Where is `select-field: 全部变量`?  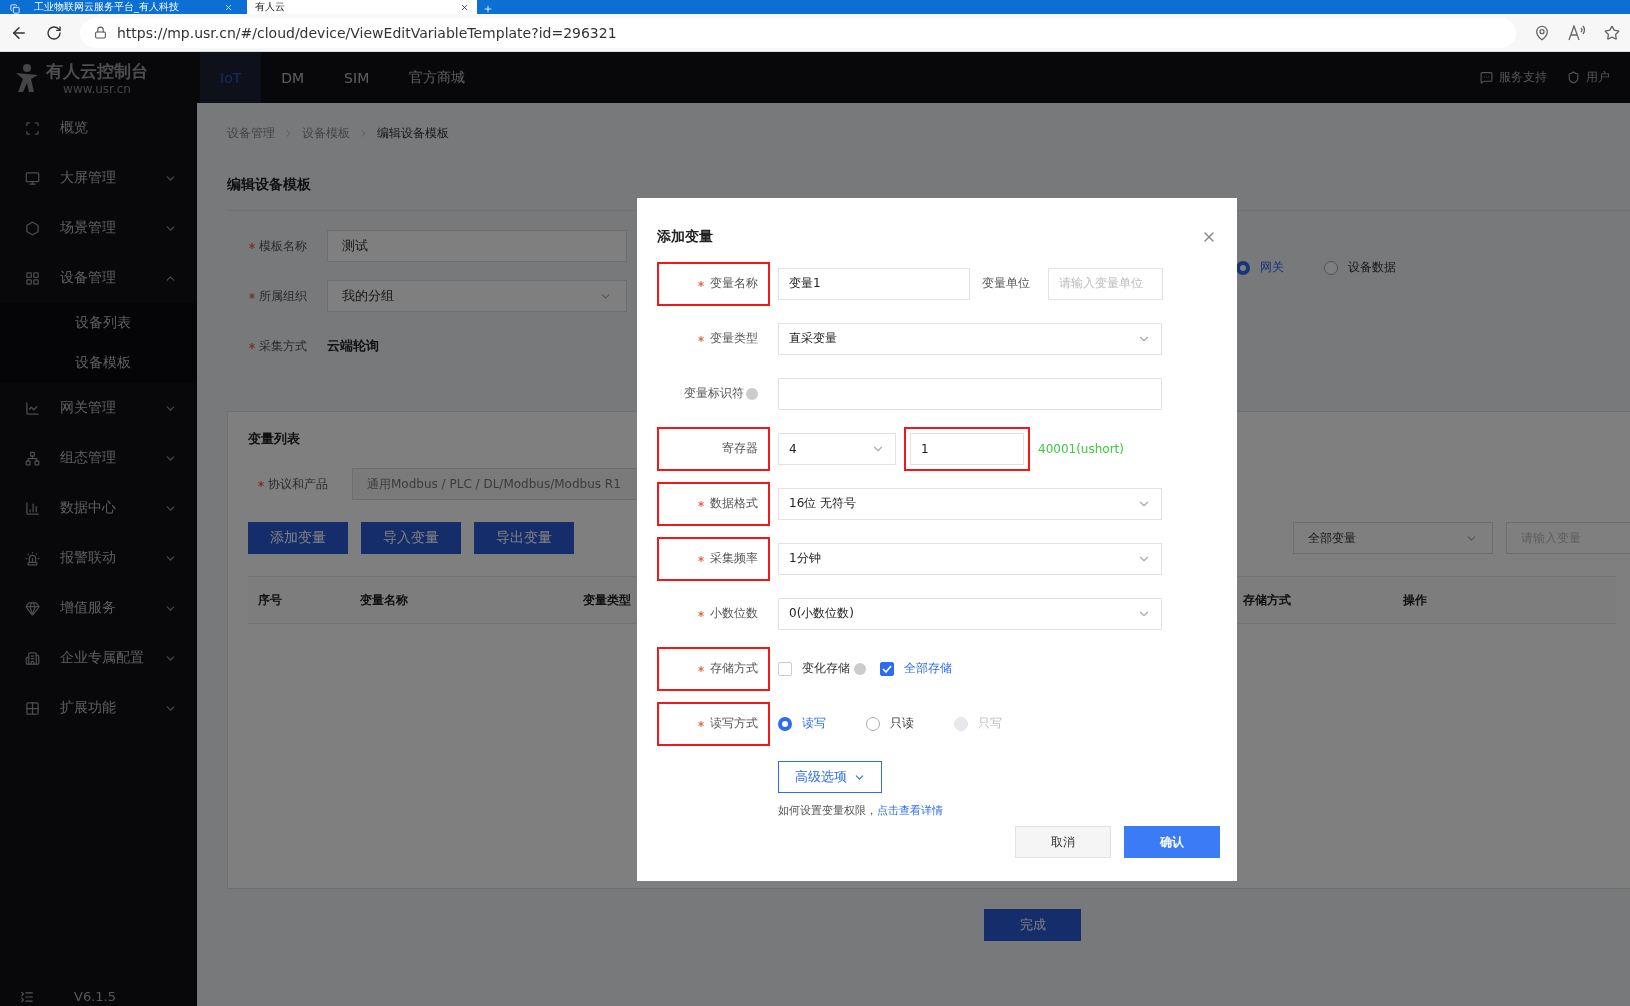 select-field: 全部变量 is located at coordinates (1393, 538).